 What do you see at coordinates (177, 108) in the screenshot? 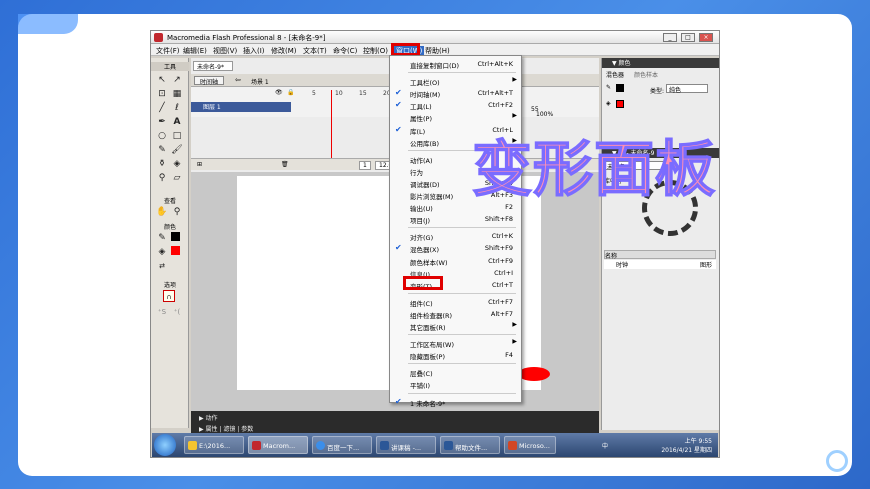
I see `lasso-tool-icon: ℓ` at bounding box center [177, 108].